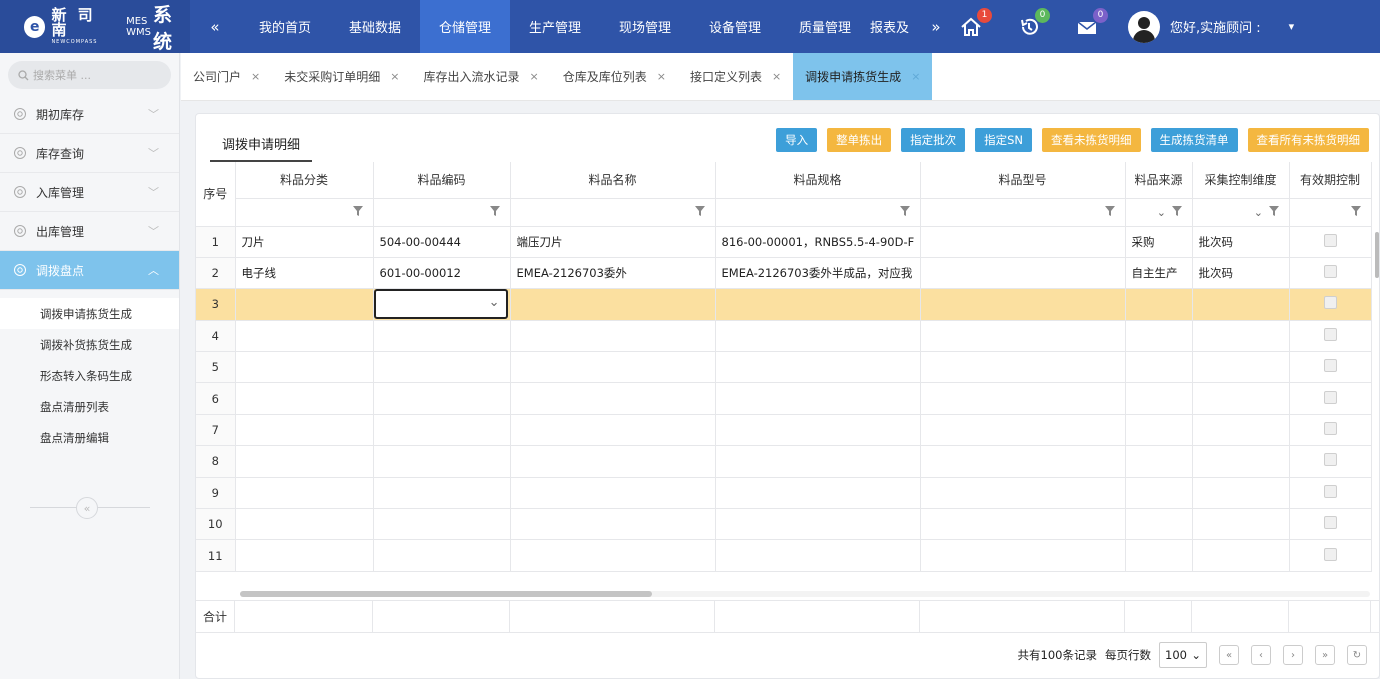  Describe the element at coordinates (216, 194) in the screenshot. I see `column-header: 序号` at that location.